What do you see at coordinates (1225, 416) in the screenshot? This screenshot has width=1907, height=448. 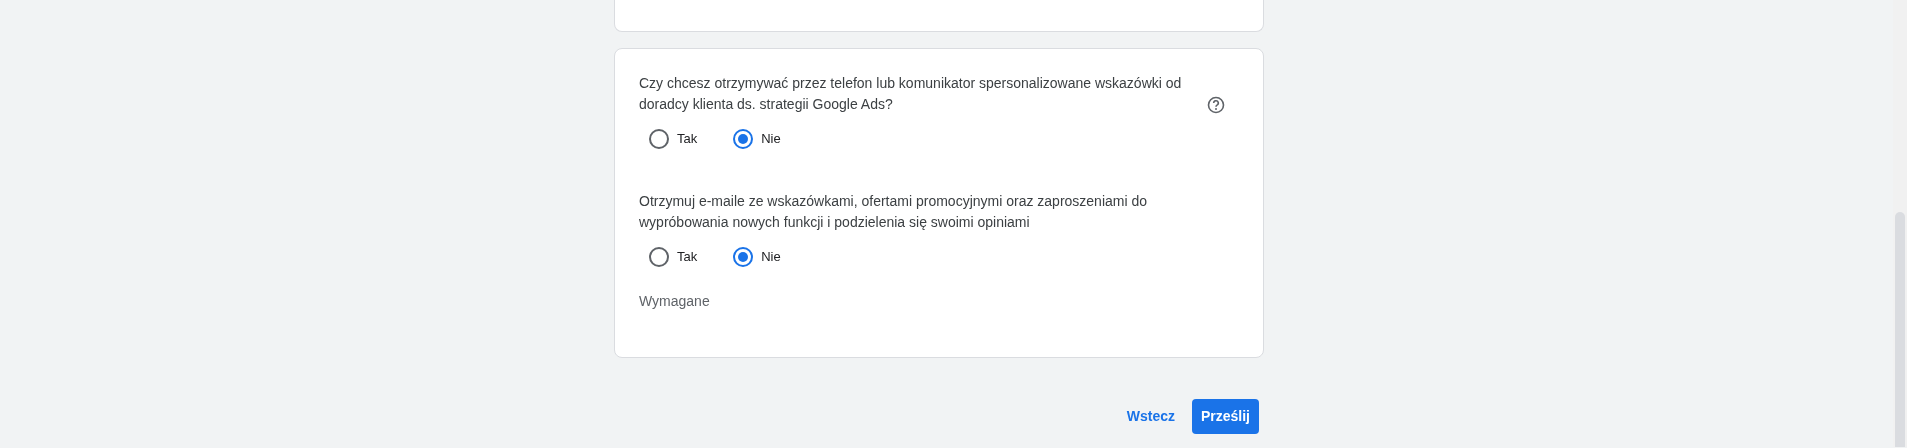 I see `submit-button: Prześlij` at bounding box center [1225, 416].